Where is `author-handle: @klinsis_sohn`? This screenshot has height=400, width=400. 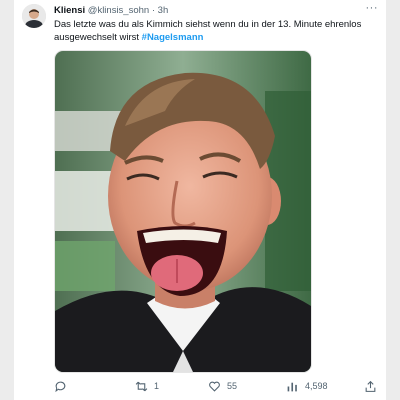 author-handle: @klinsis_sohn is located at coordinates (118, 10).